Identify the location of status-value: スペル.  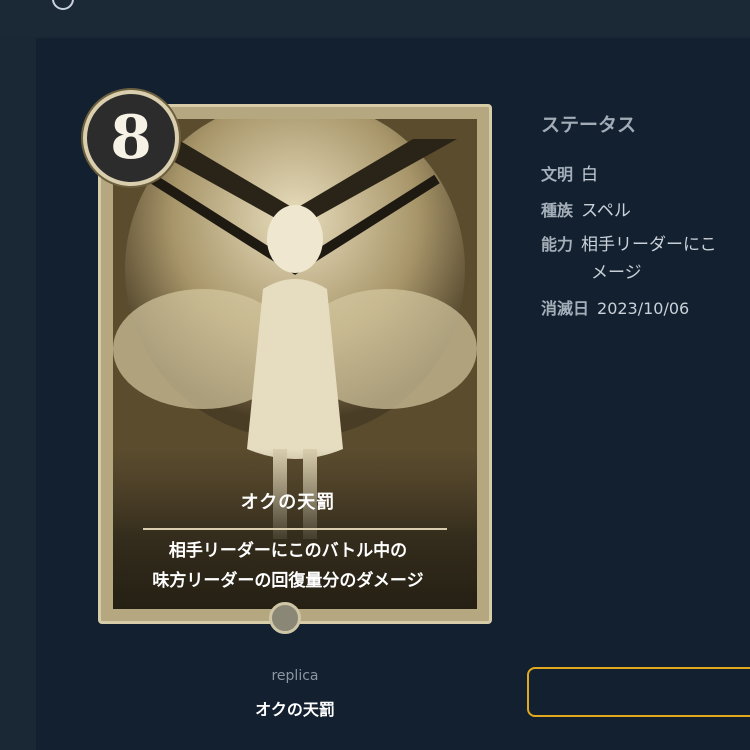
(606, 211).